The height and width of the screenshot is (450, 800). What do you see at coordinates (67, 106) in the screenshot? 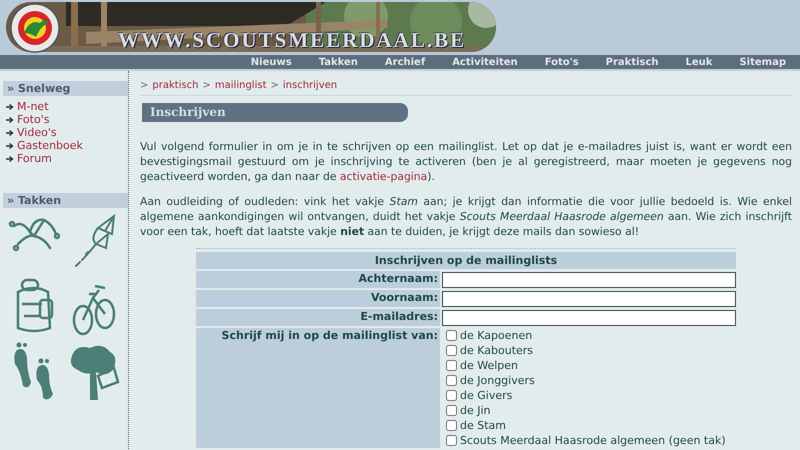
I see `sidebar-link: M-net` at bounding box center [67, 106].